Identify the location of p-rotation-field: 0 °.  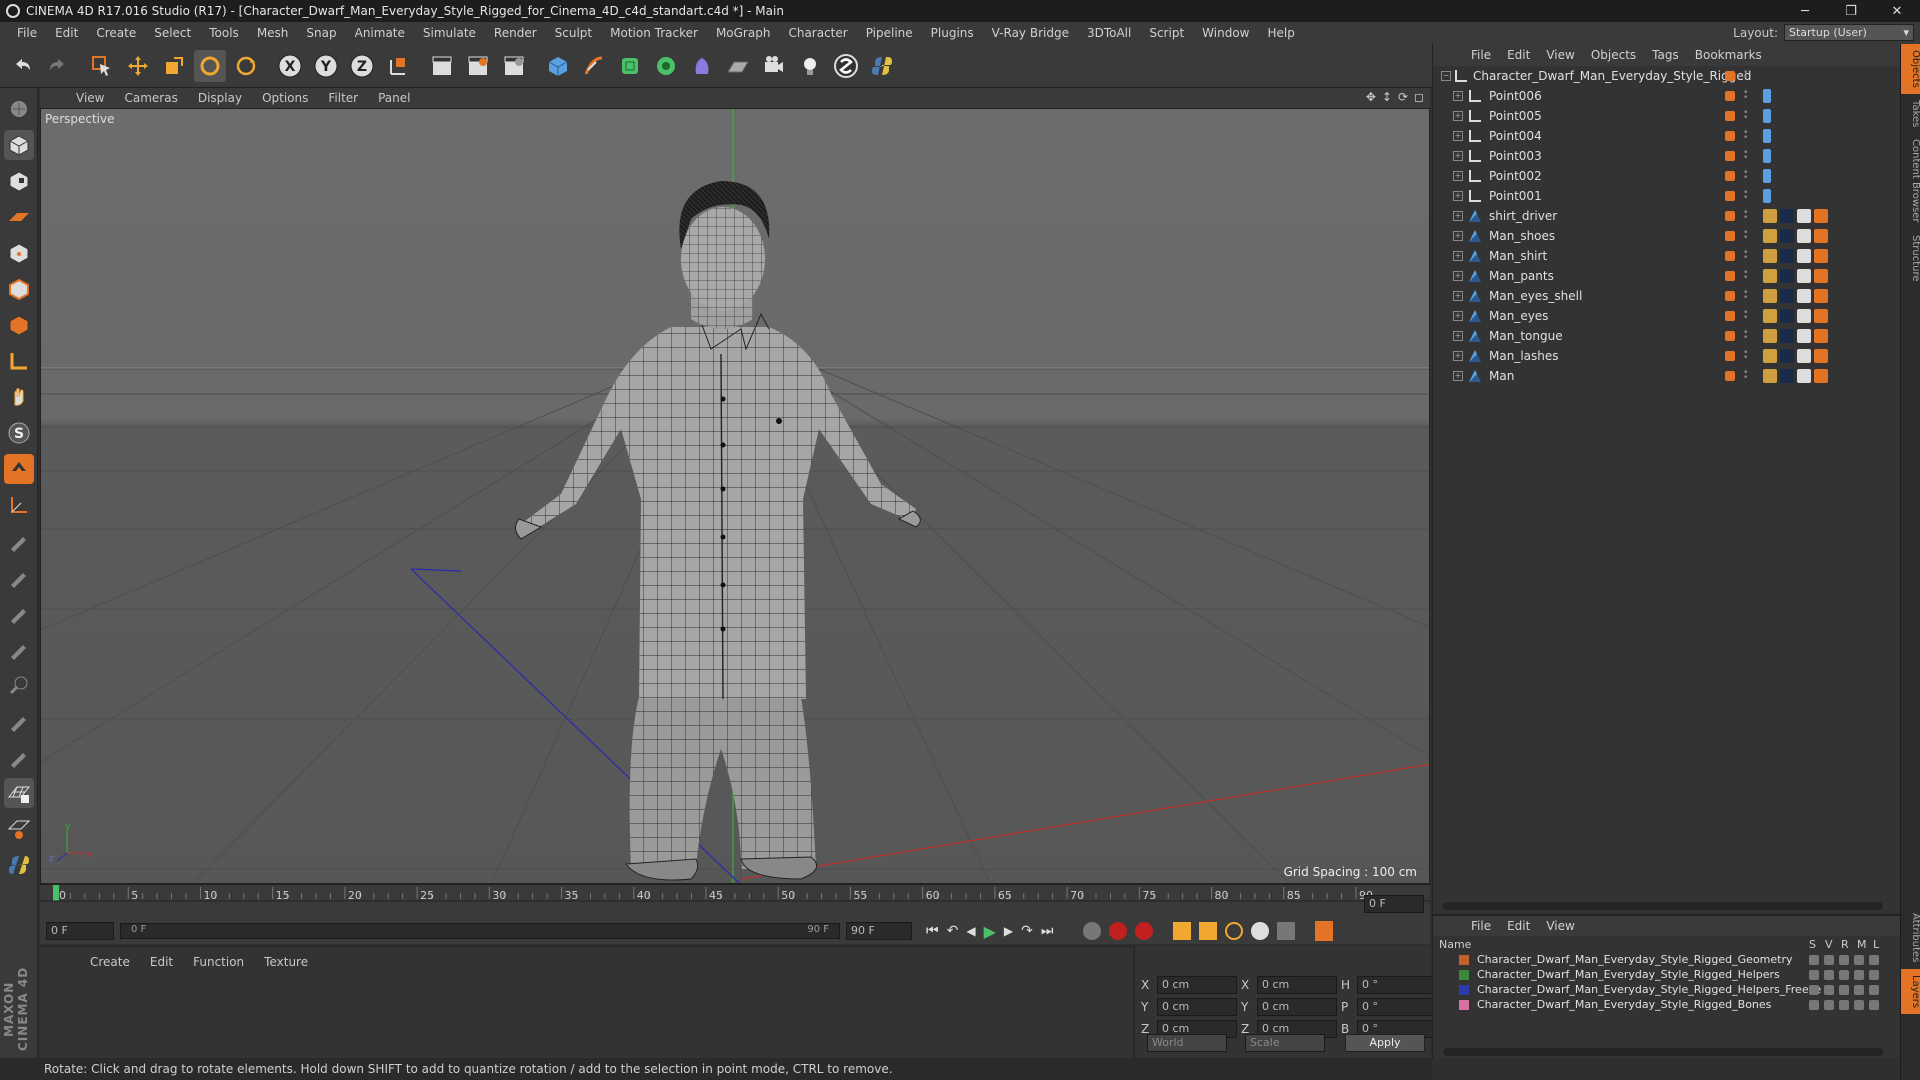
(1397, 1007).